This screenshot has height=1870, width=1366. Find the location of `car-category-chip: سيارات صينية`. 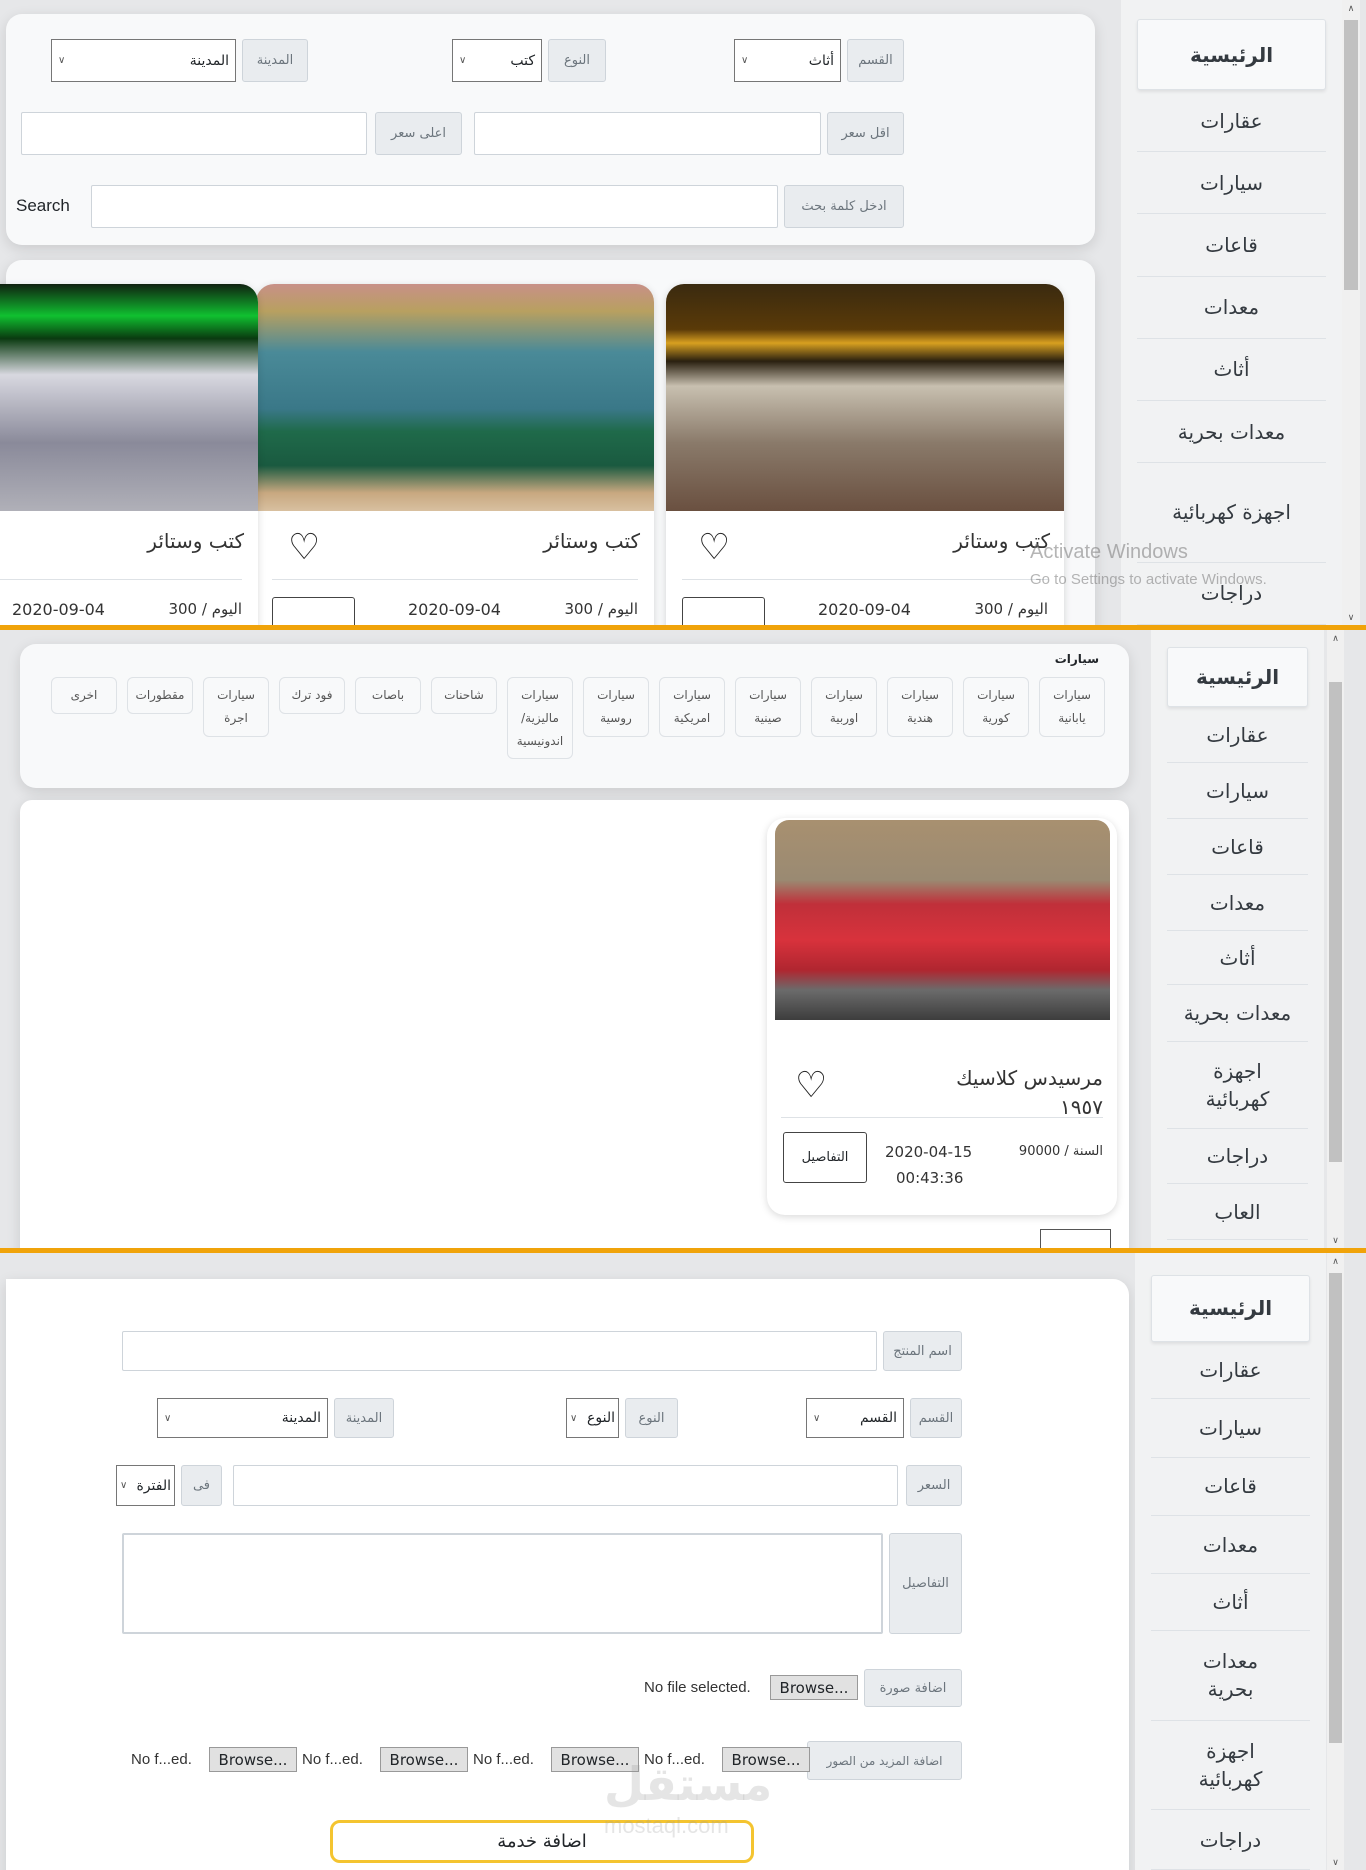

car-category-chip: سيارات صينية is located at coordinates (768, 707).